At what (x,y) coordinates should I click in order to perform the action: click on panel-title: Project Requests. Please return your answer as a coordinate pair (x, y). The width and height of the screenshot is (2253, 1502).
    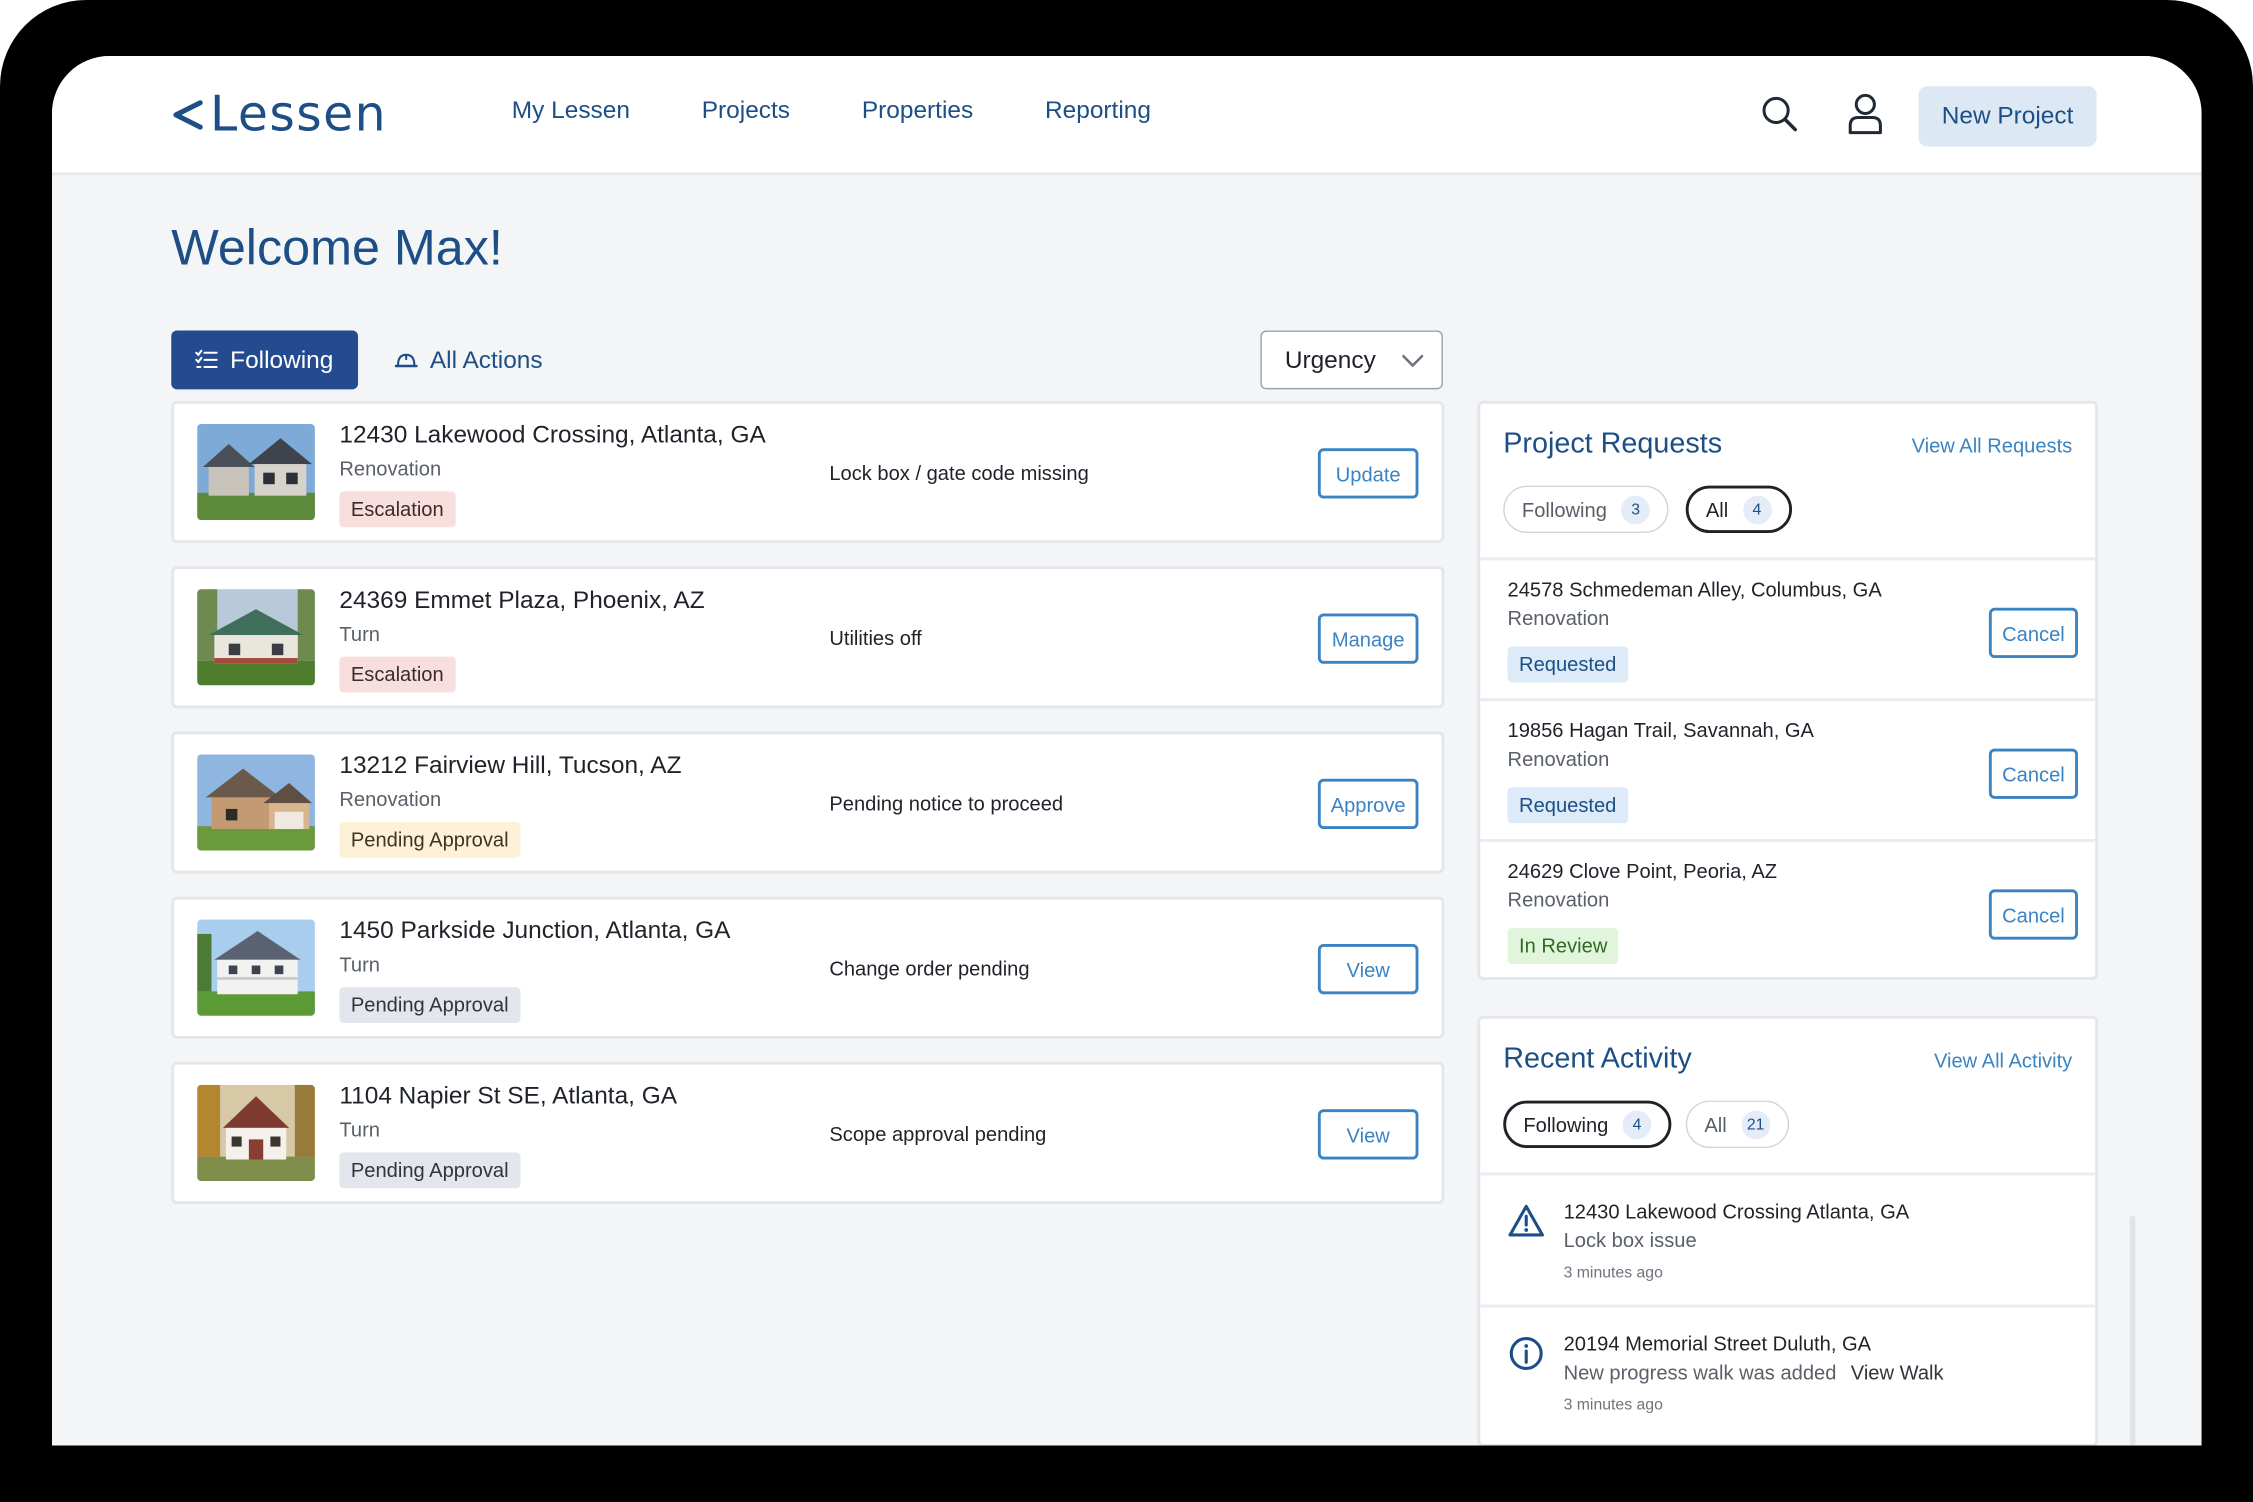
    Looking at the image, I should click on (1612, 444).